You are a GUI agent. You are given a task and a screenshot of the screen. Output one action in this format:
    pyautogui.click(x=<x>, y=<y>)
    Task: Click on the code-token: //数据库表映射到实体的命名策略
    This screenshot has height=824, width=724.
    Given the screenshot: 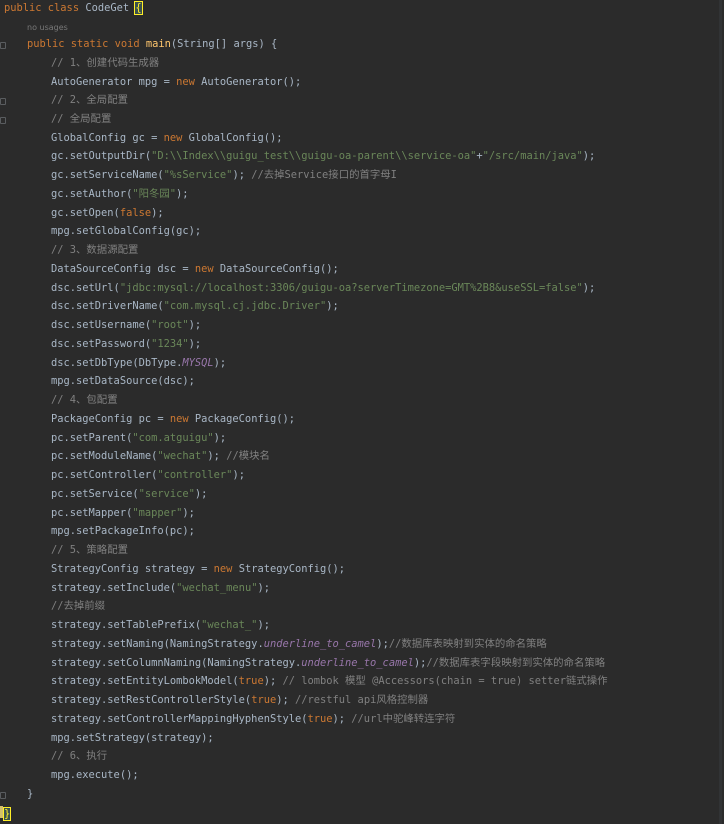 What is the action you would take?
    pyautogui.click(x=467, y=644)
    